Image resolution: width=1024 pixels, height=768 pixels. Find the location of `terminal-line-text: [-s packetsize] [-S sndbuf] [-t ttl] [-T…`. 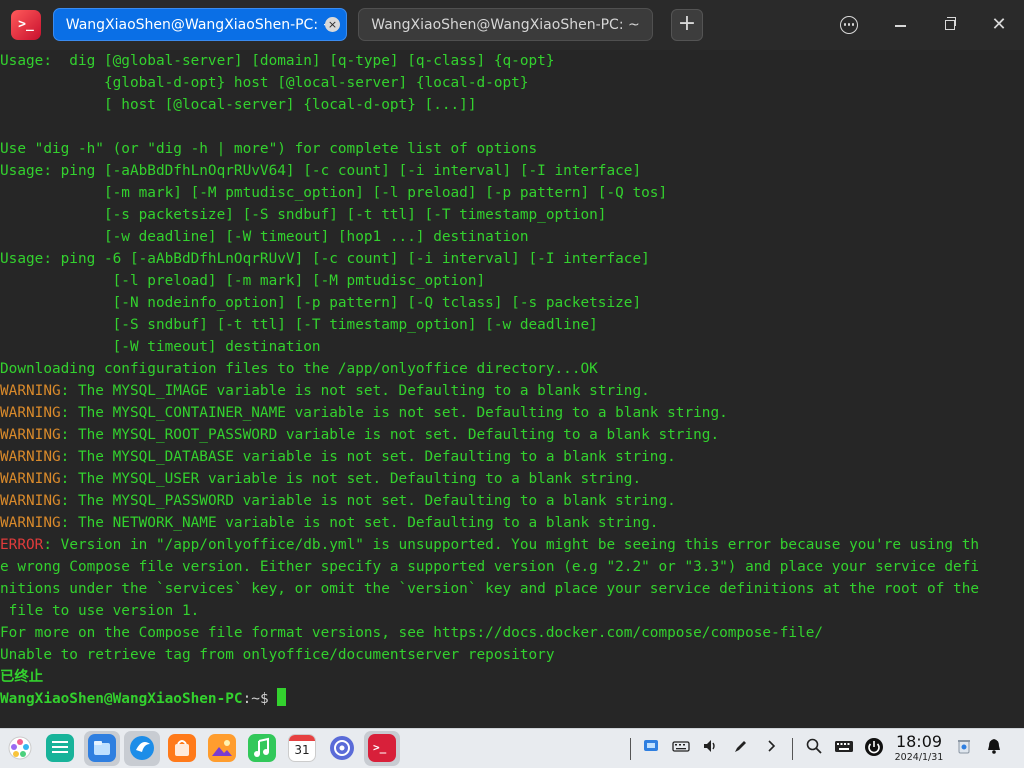

terminal-line-text: [-s packetsize] [-S sndbuf] [-t ttl] [-T… is located at coordinates (303, 215).